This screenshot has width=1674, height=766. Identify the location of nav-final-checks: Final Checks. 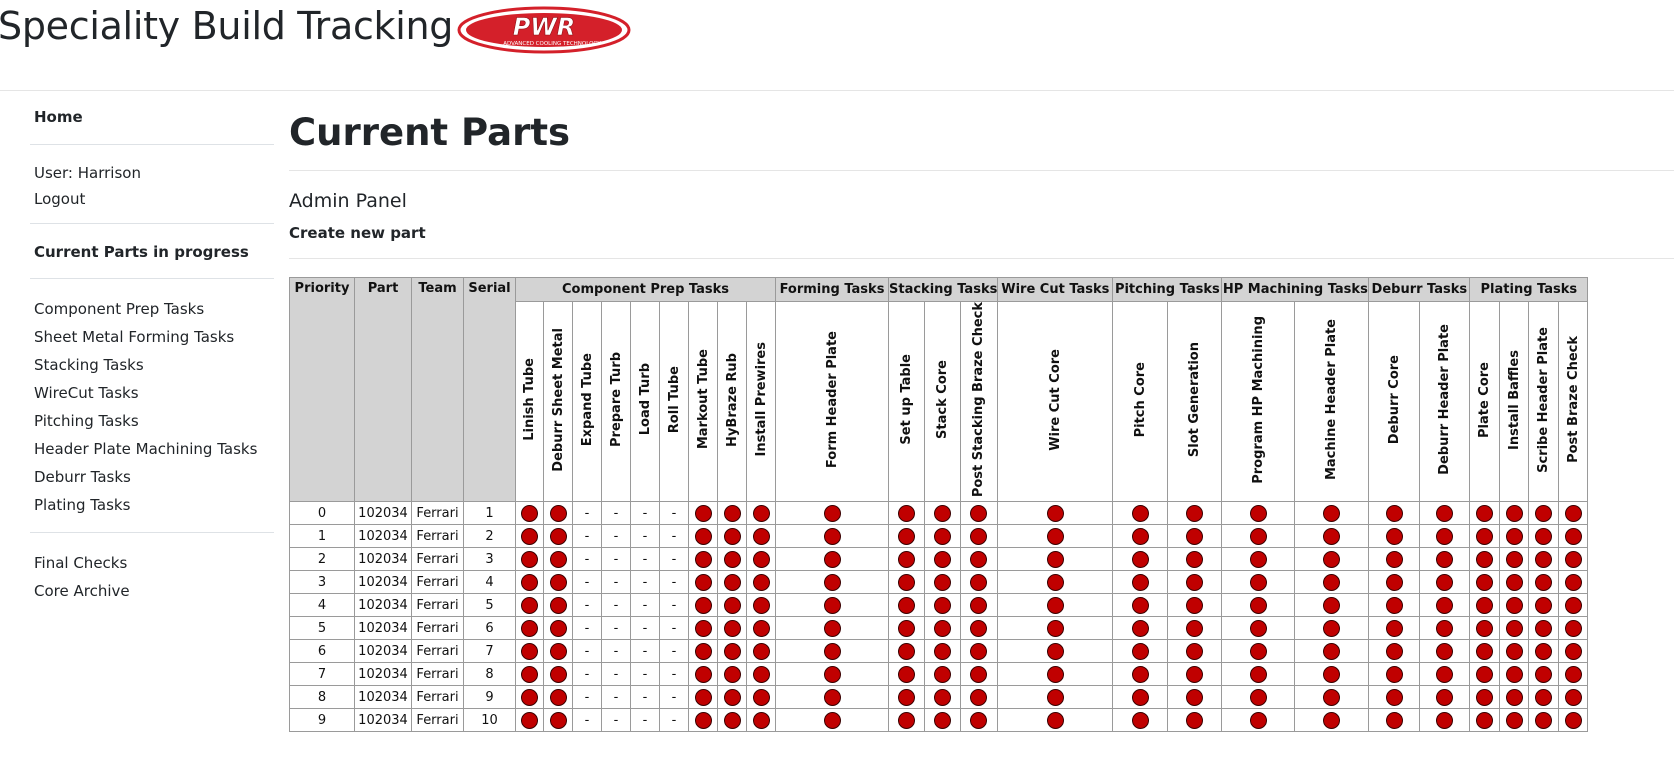
(152, 563).